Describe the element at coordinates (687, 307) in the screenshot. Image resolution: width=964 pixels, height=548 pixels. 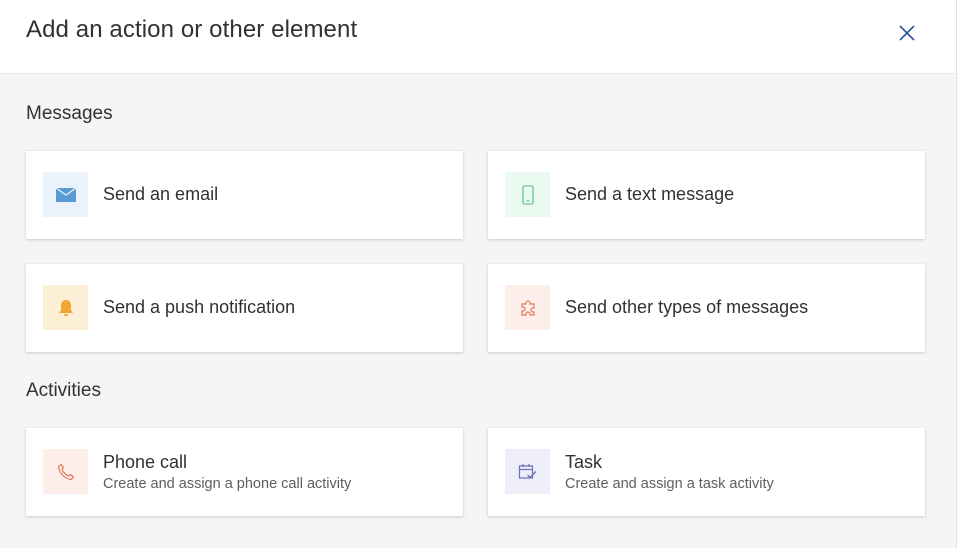
I see `card-label: Send other types of messages` at that location.